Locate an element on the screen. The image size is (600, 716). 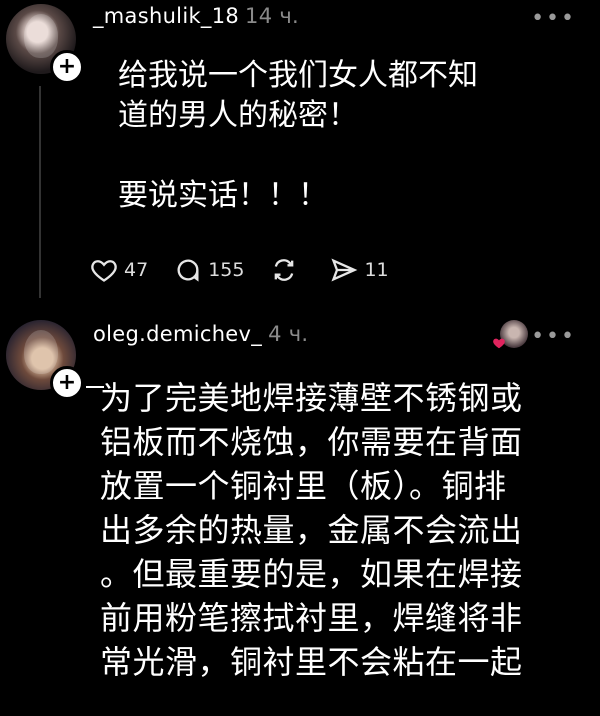
post-header: _mashulik_18 14 ч. is located at coordinates (196, 16).